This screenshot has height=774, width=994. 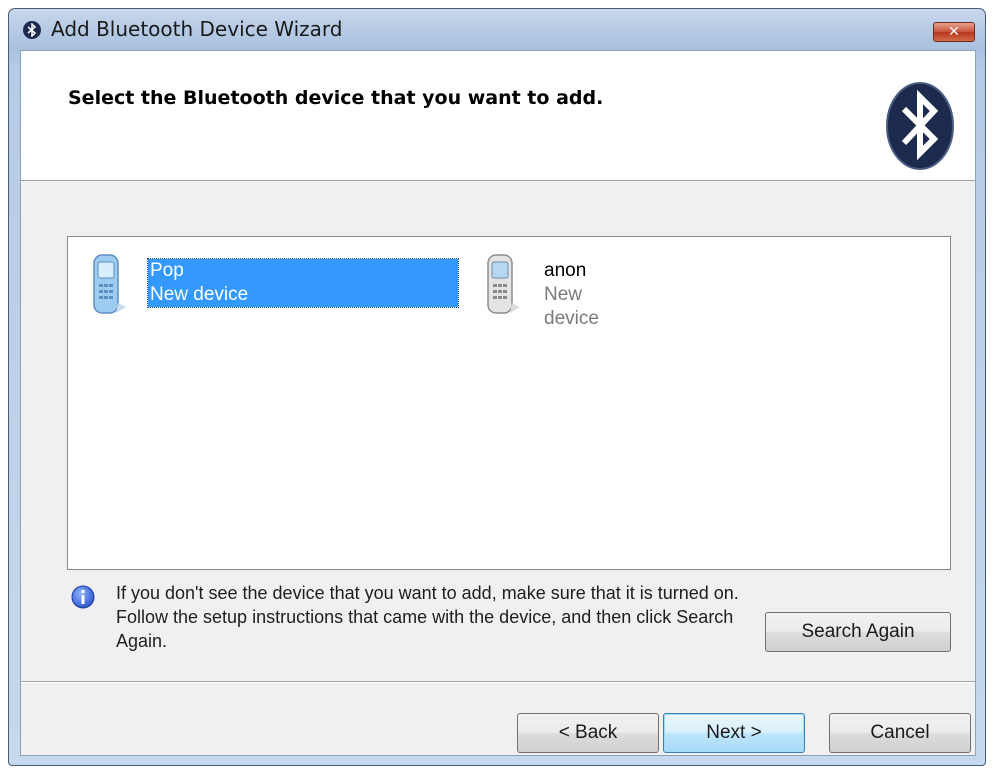 I want to click on search-again-label: Search Again, so click(x=858, y=631).